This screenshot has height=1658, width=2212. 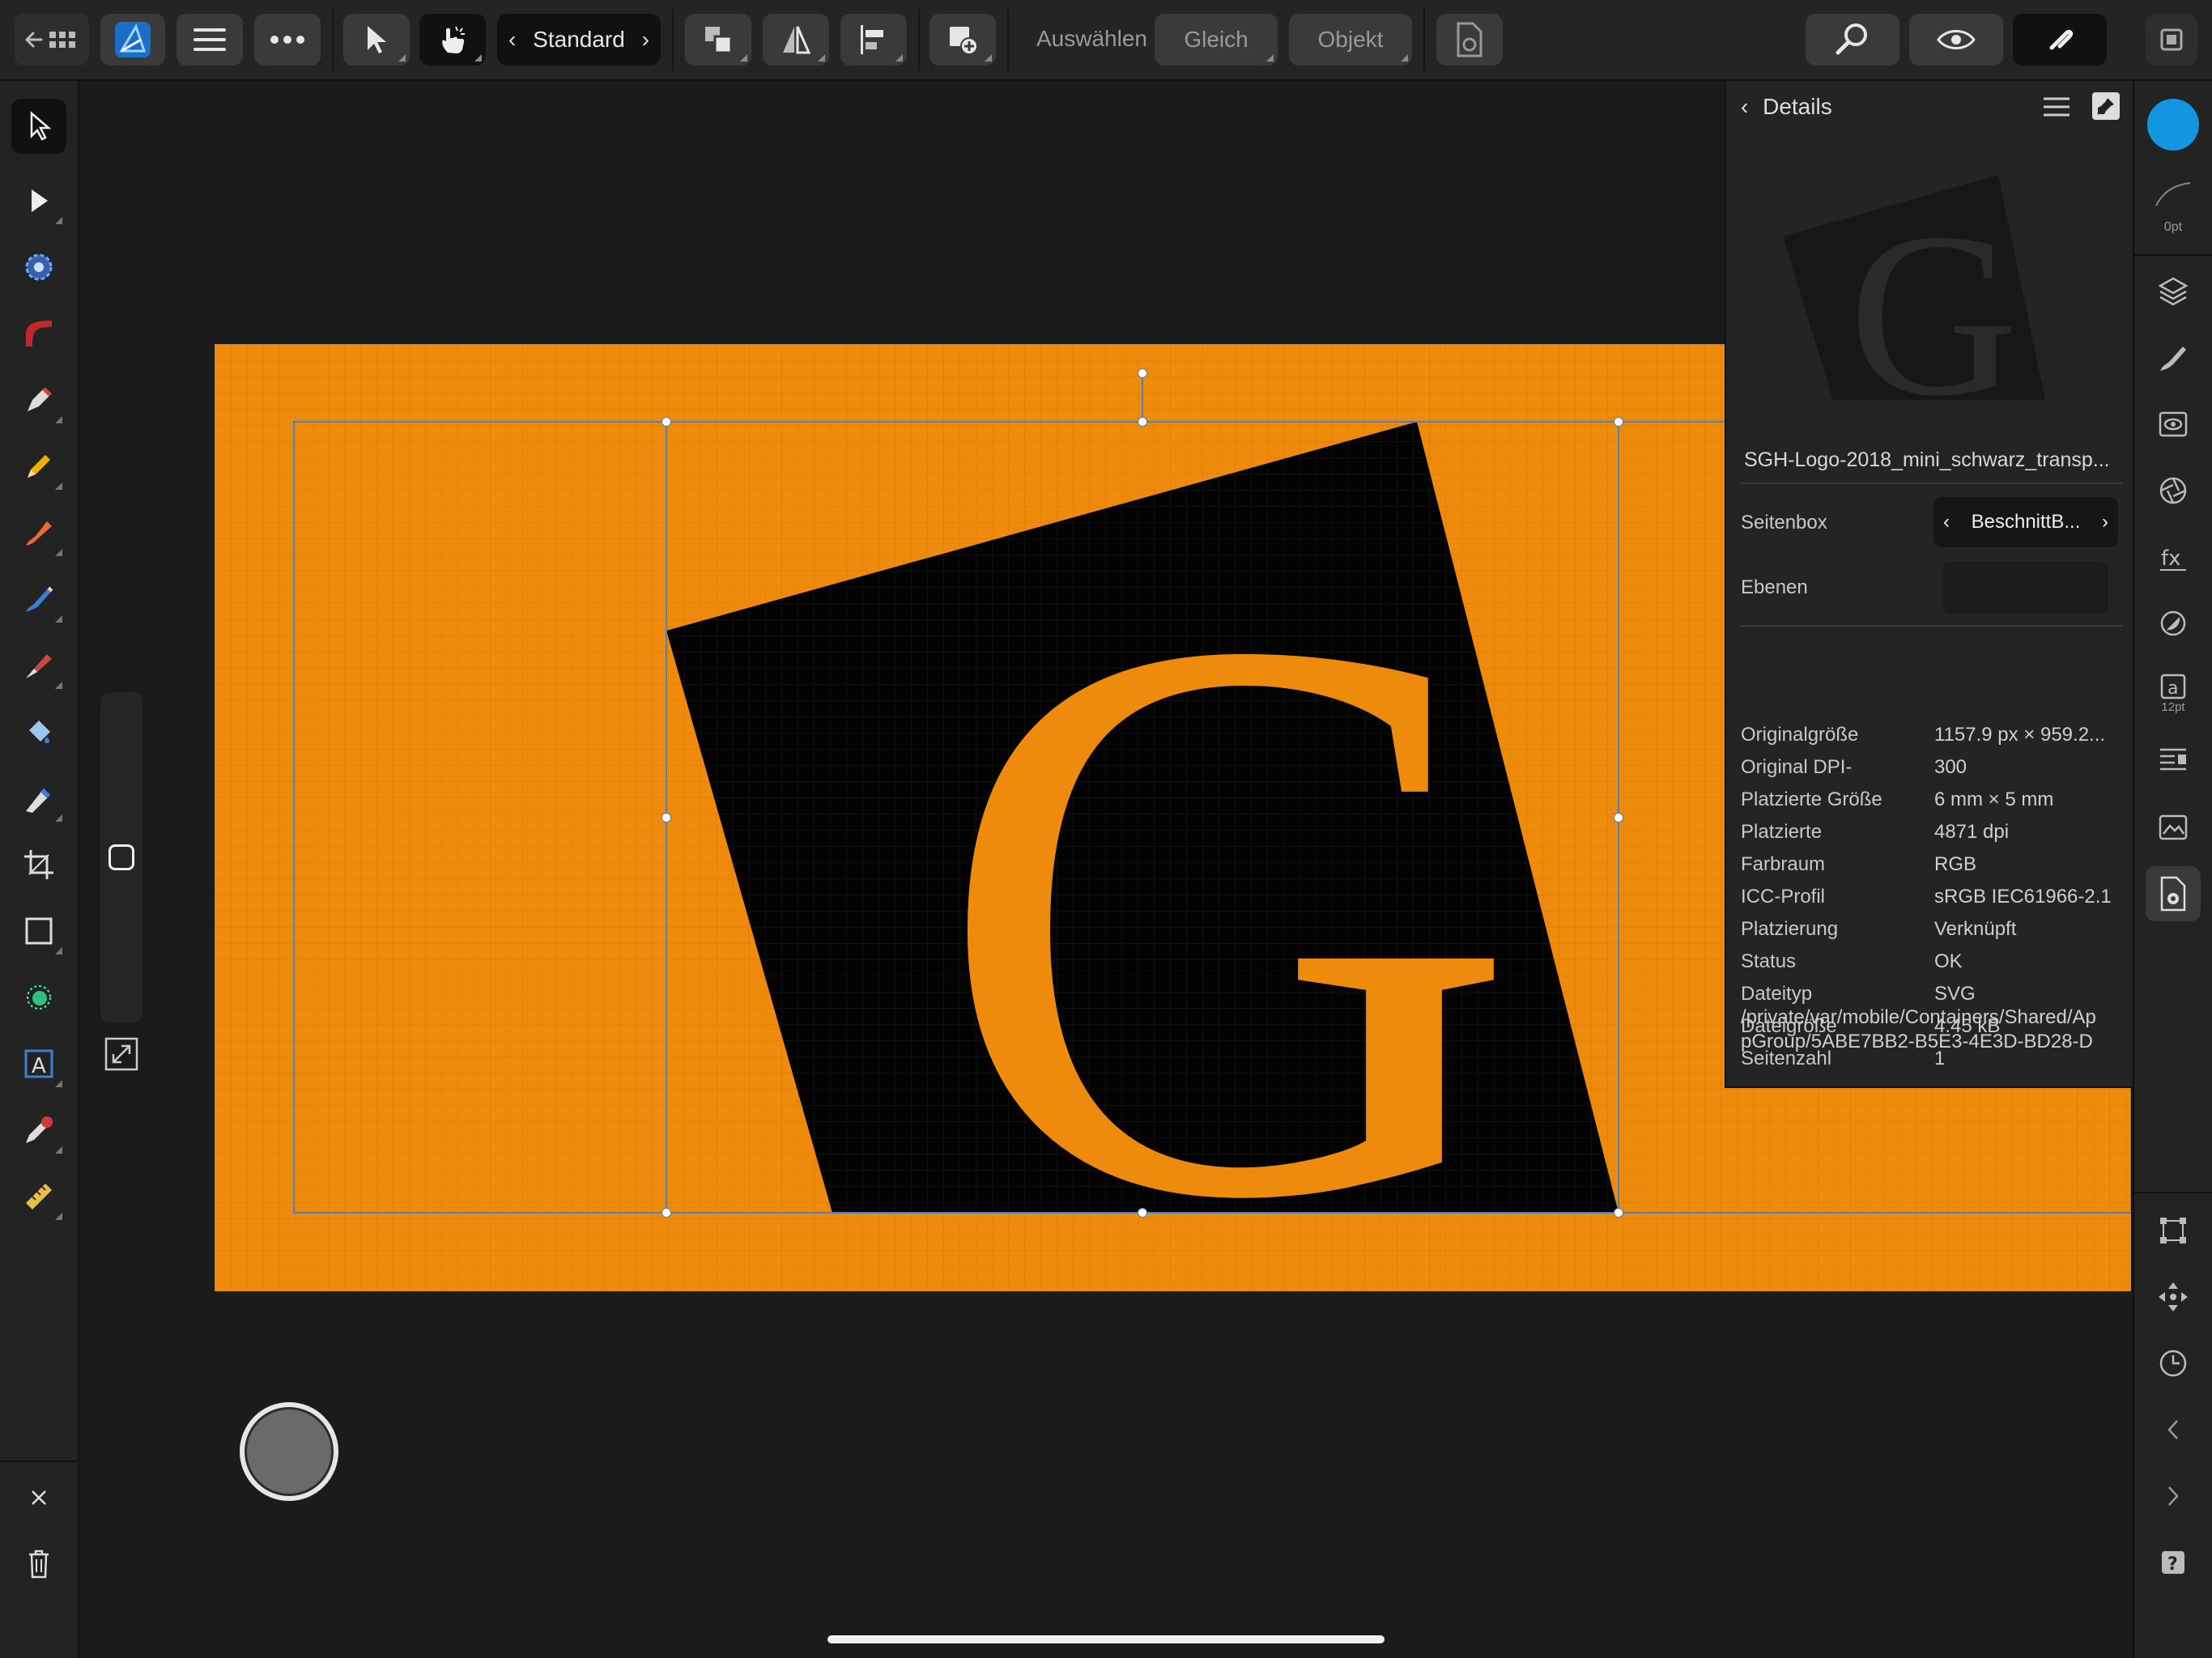 I want to click on context-slider, so click(x=122, y=857).